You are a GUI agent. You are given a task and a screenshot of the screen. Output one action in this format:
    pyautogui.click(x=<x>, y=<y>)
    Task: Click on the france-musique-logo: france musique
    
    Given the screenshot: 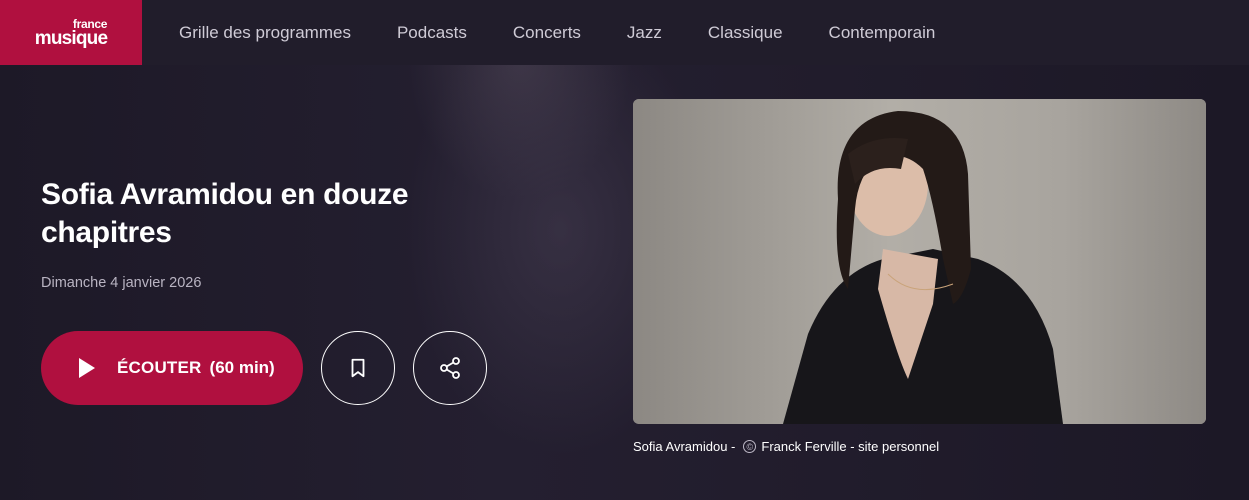 What is the action you would take?
    pyautogui.click(x=71, y=32)
    